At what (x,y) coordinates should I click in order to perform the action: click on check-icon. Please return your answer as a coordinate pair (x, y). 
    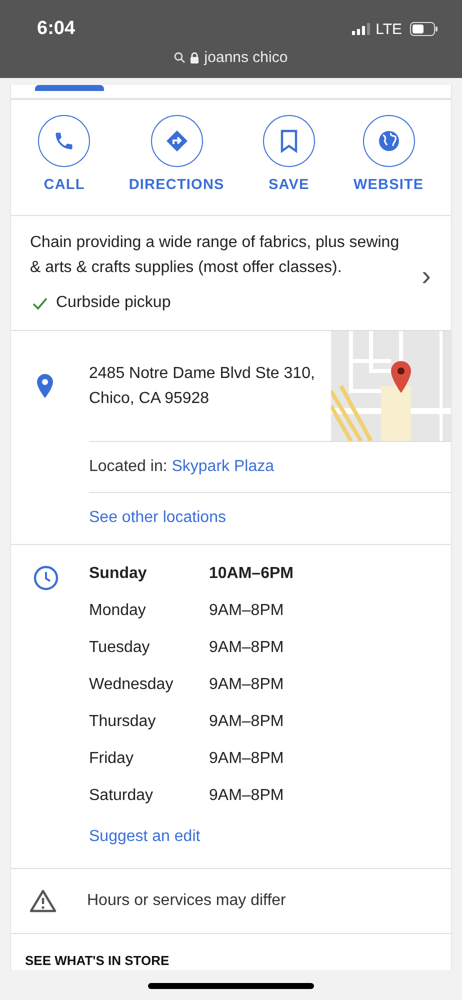
    Looking at the image, I should click on (40, 303).